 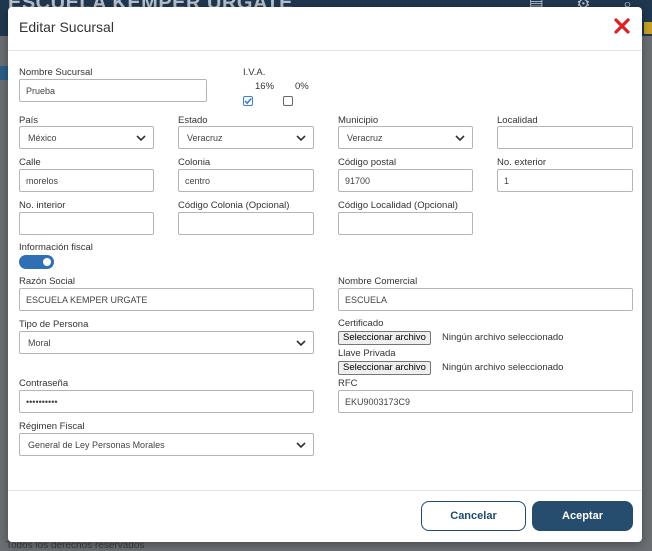 I want to click on municipality-label: Municipio, so click(x=358, y=120).